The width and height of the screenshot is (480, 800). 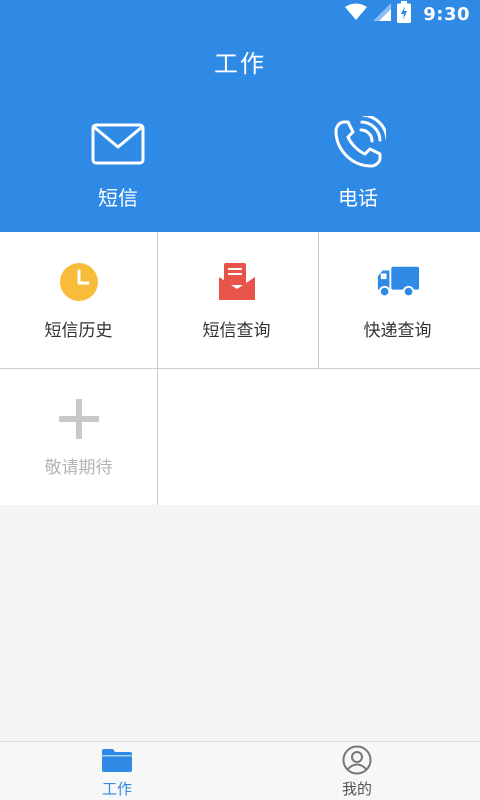 I want to click on signal-icon, so click(x=382, y=14).